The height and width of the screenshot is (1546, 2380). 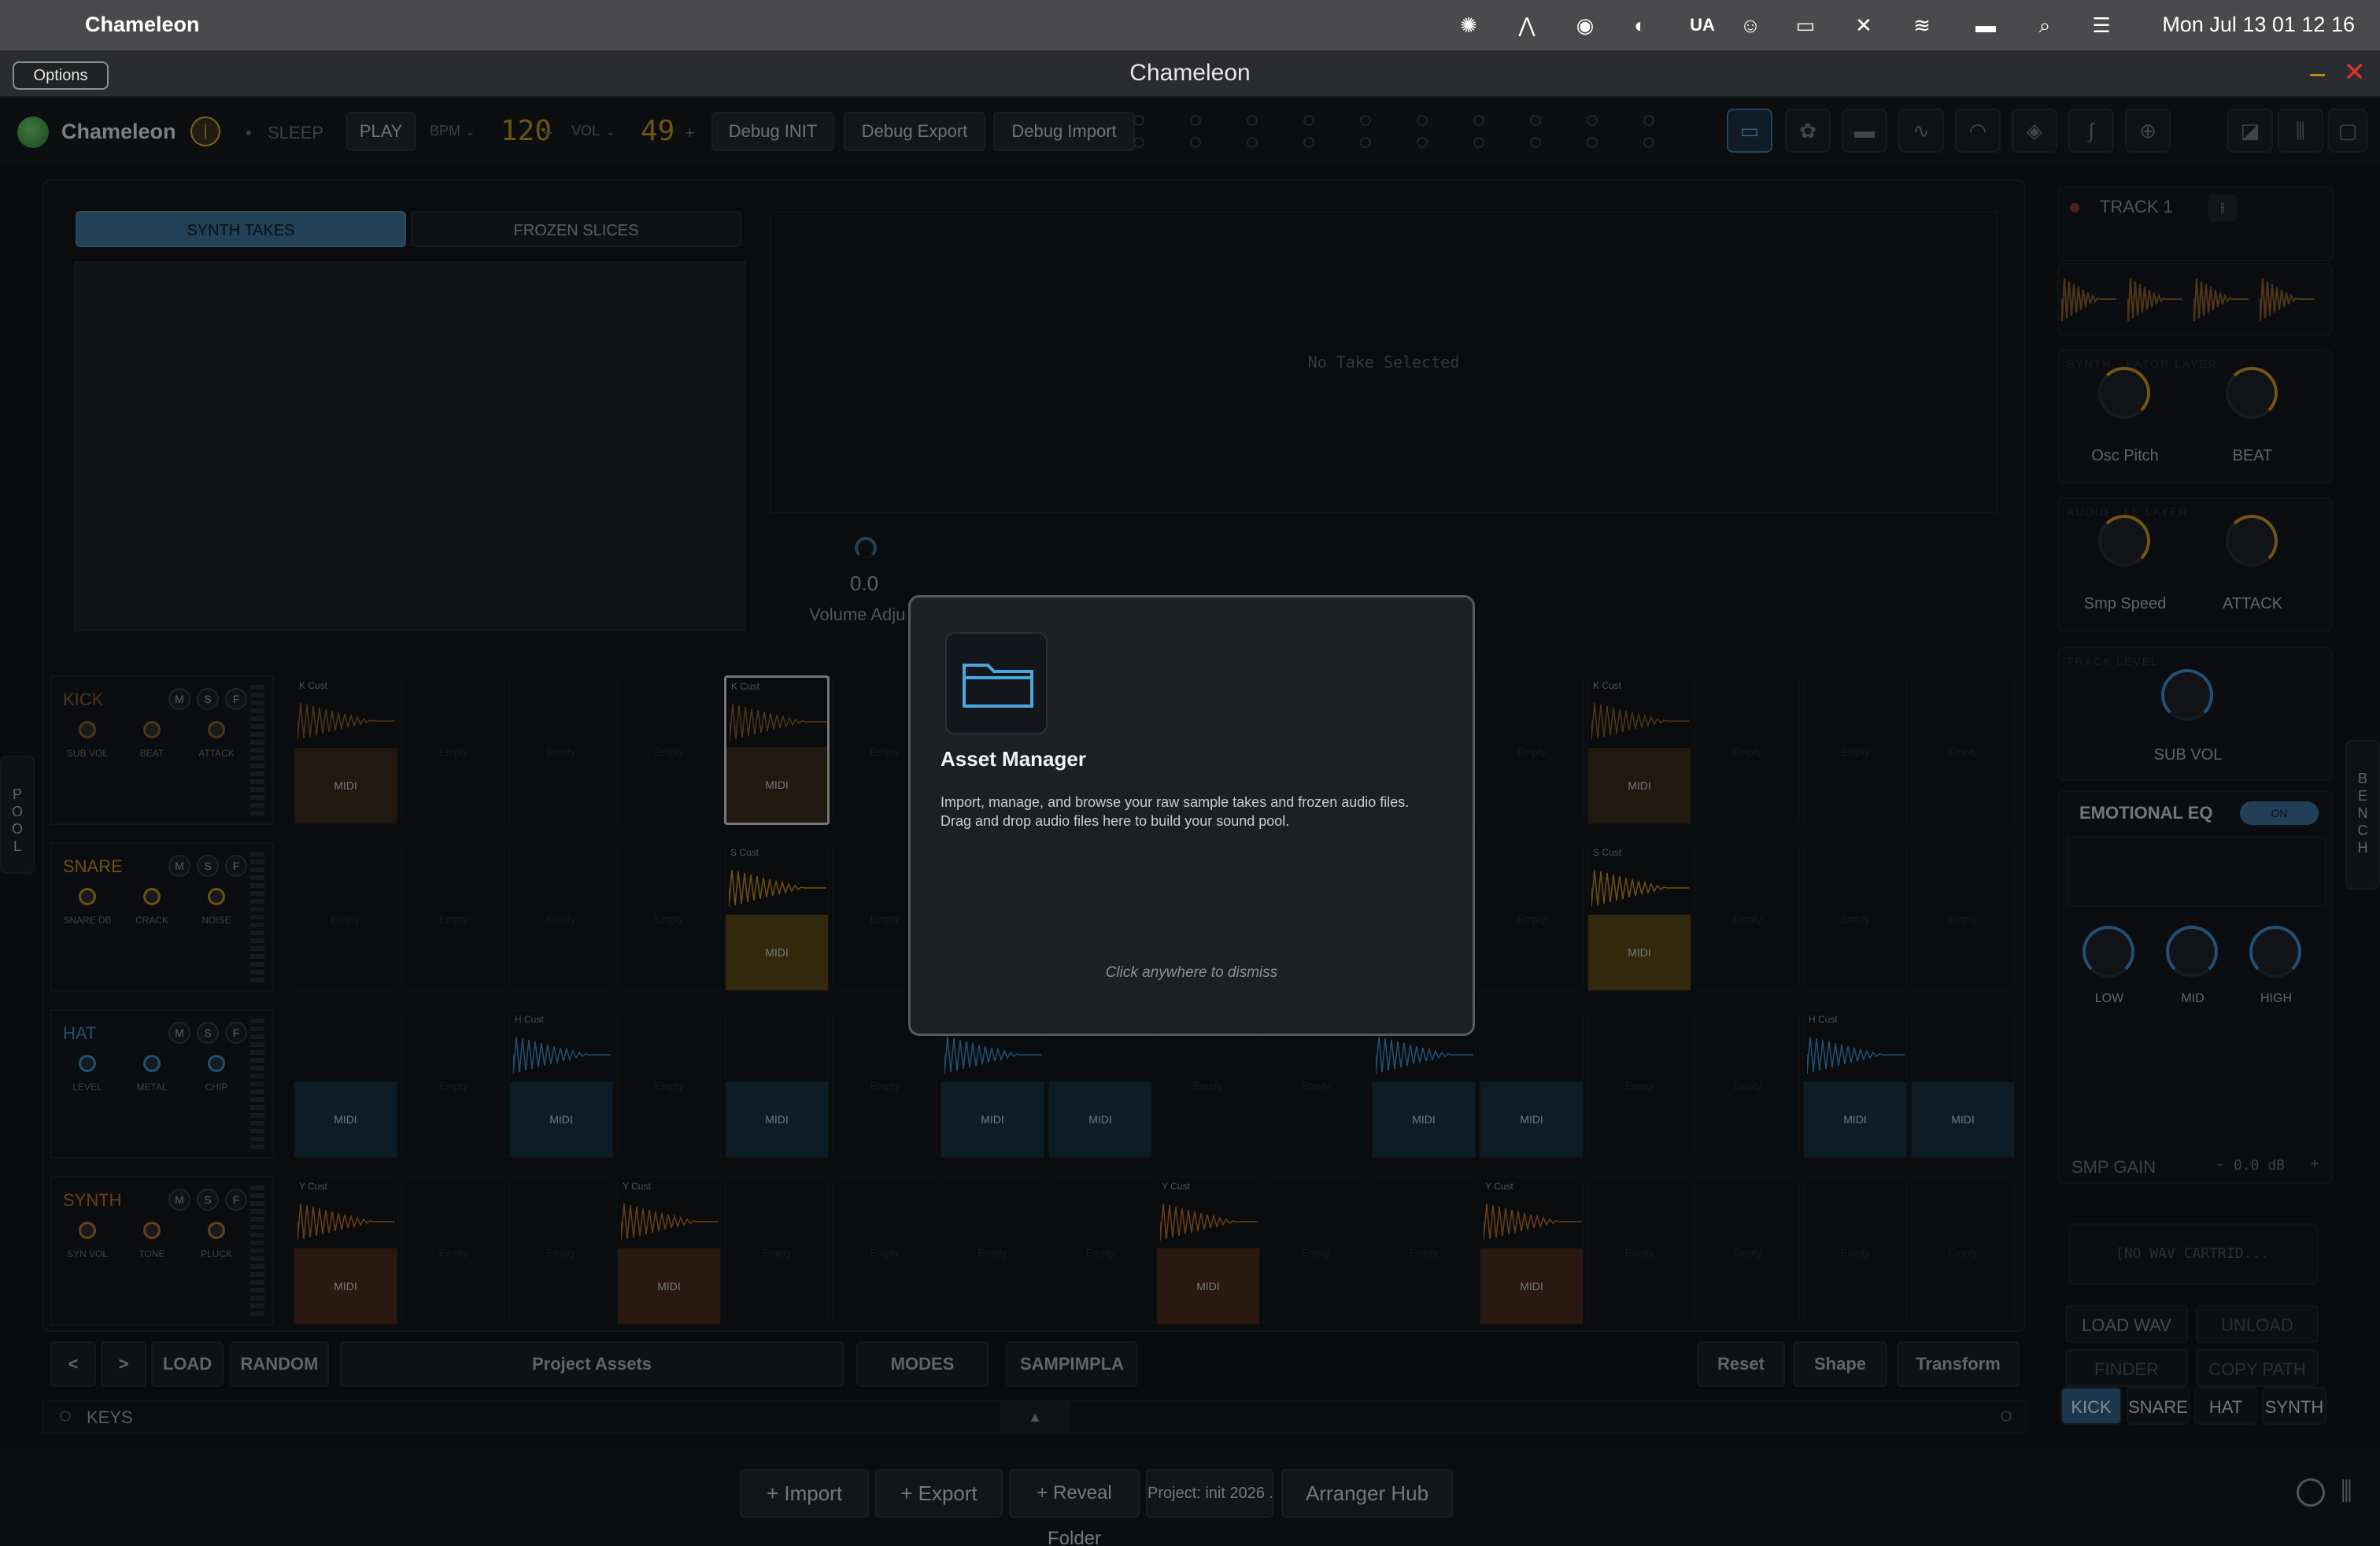 I want to click on folder-icon, so click(x=996, y=683).